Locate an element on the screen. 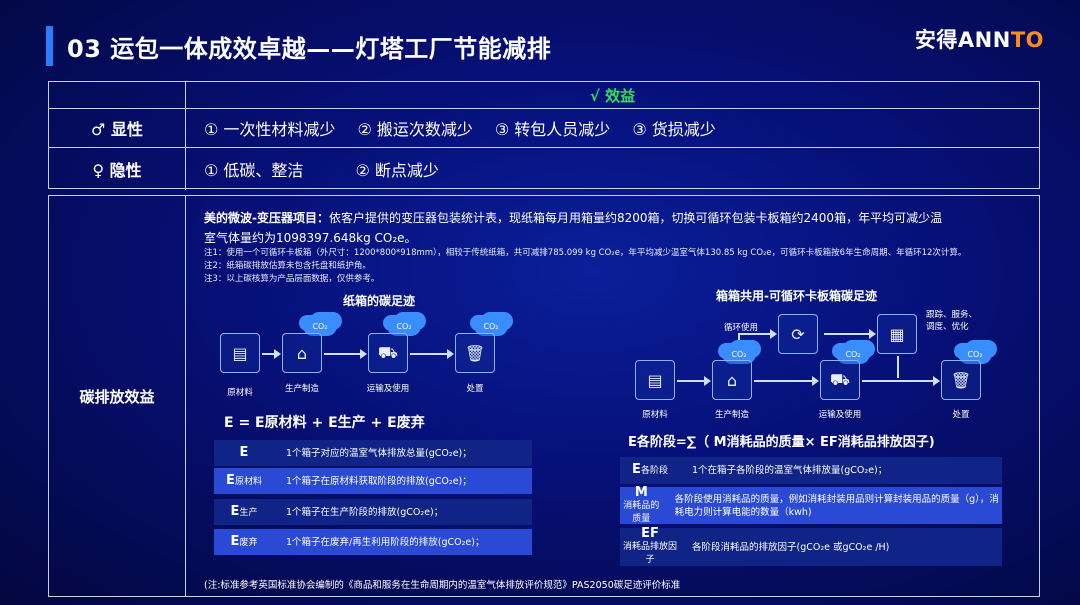 This screenshot has width=1080, height=605. title-bar: 03 运包一体成效卓越——灯塔工厂节能减排 is located at coordinates (298, 46).